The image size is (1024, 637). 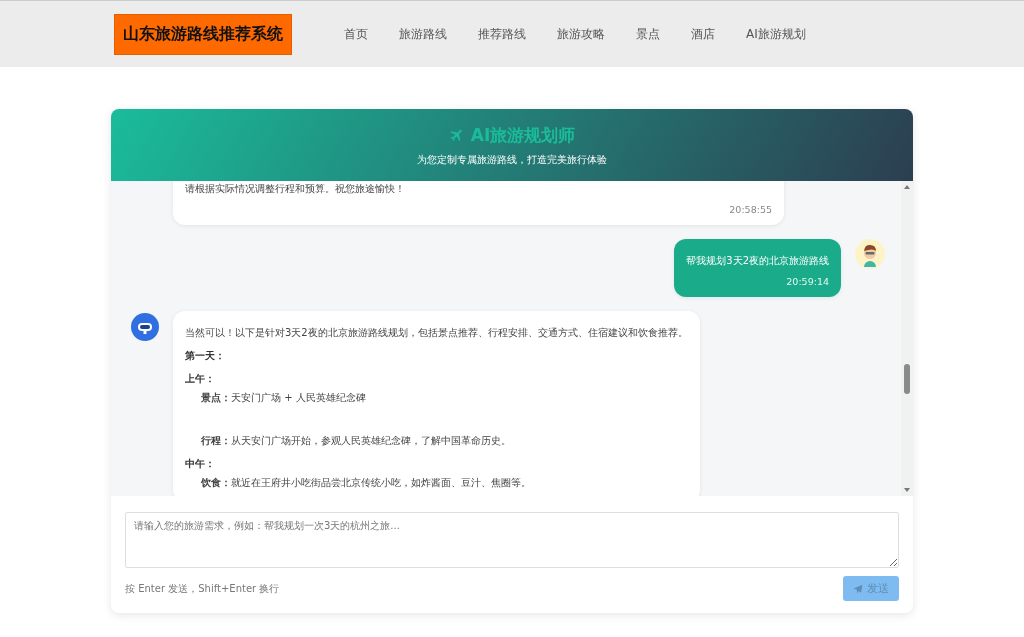 What do you see at coordinates (776, 34) in the screenshot?
I see `nav-link: AI旅游规划` at bounding box center [776, 34].